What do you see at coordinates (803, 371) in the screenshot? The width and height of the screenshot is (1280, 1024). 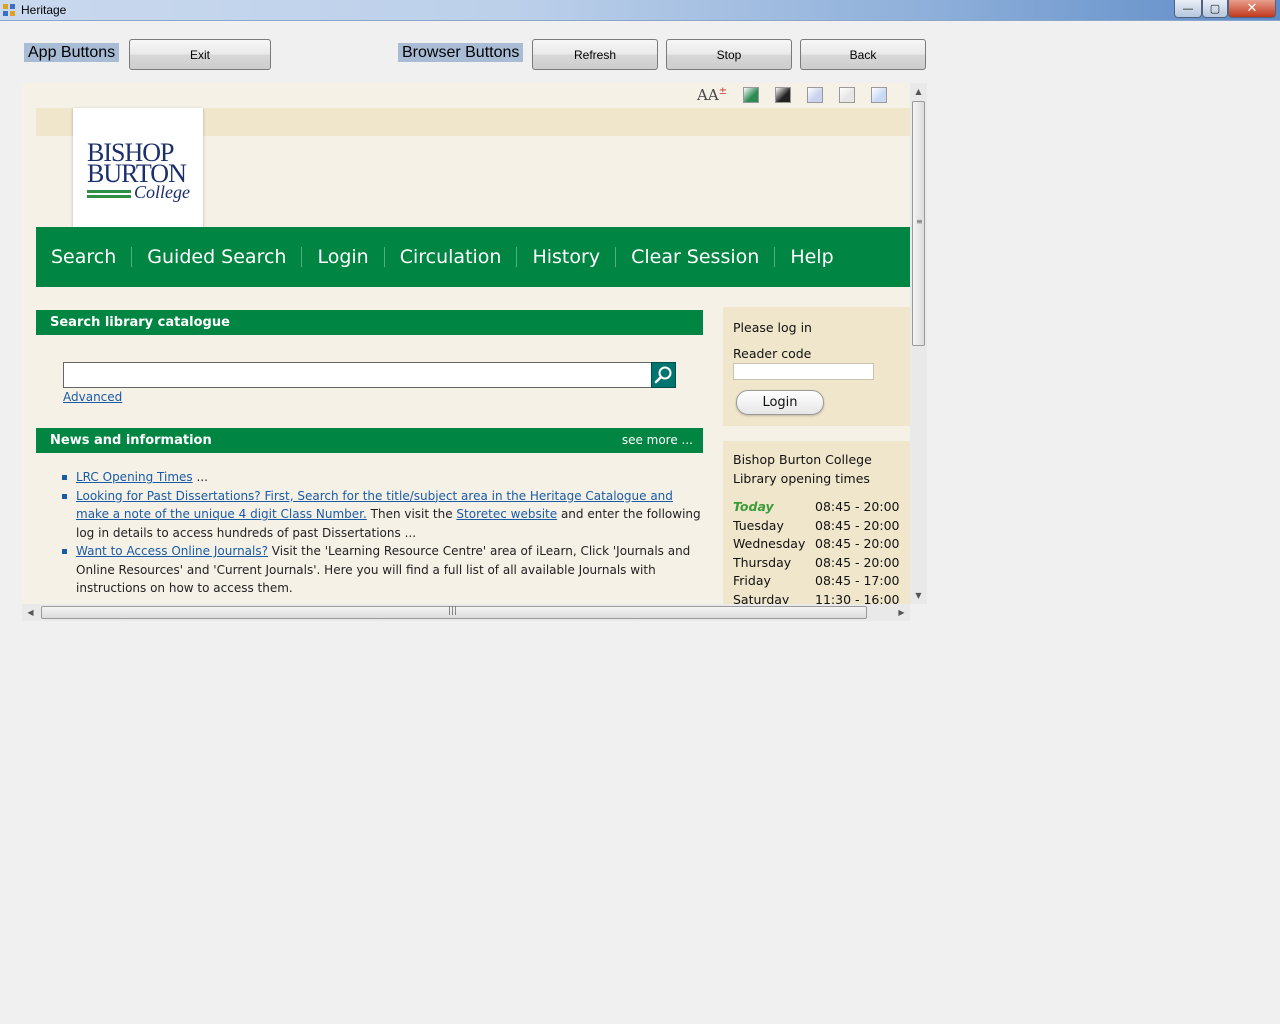 I see `reader-code-input` at bounding box center [803, 371].